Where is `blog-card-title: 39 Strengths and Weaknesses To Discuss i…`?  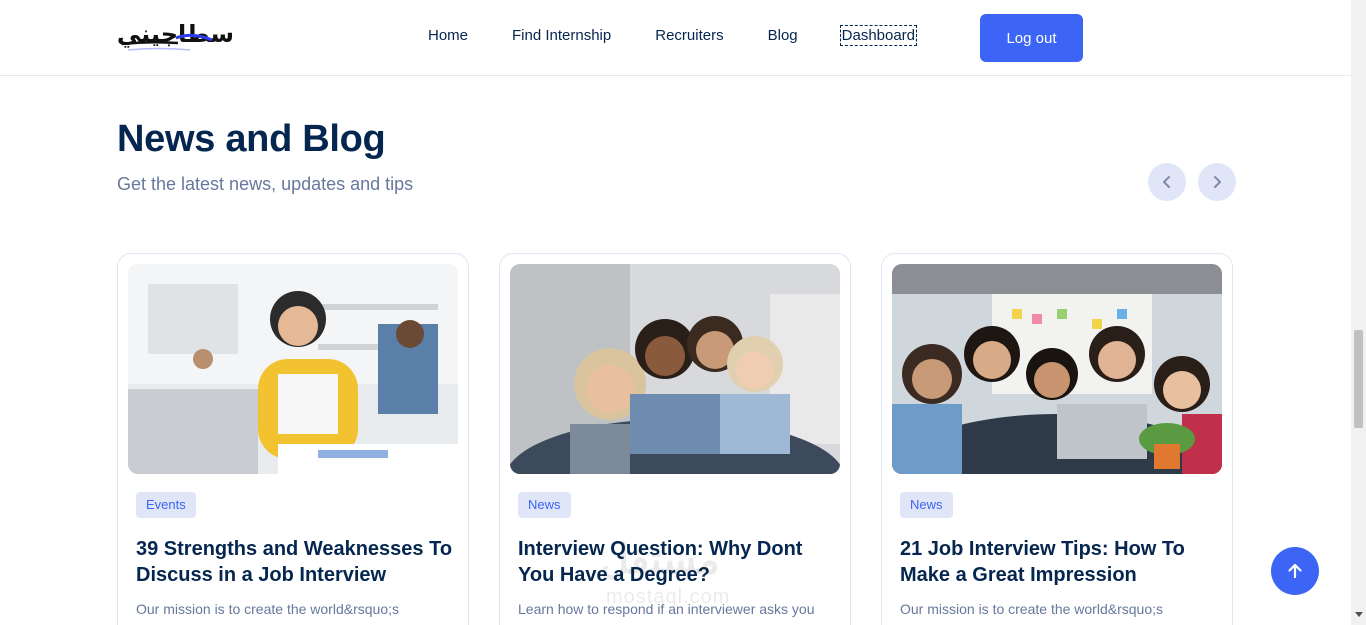
blog-card-title: 39 Strengths and Weaknesses To Discuss i… is located at coordinates (296, 562).